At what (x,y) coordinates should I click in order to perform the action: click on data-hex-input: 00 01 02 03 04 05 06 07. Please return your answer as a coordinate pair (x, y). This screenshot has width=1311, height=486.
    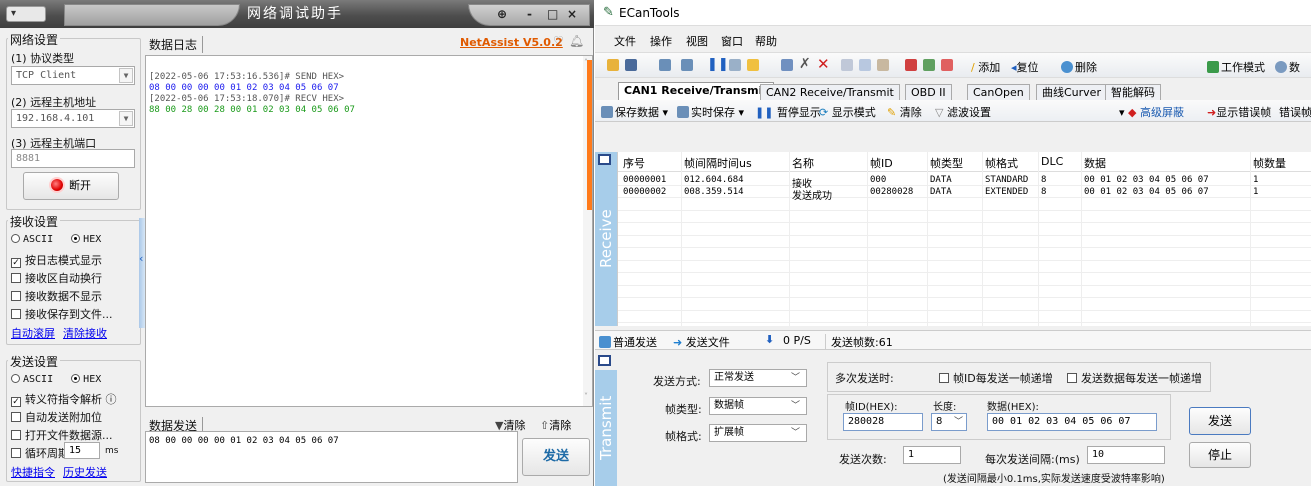
    Looking at the image, I should click on (1072, 422).